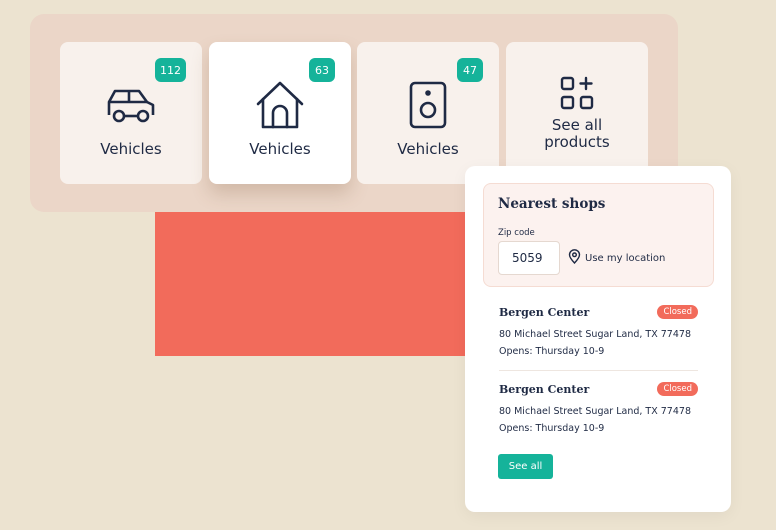 This screenshot has height=530, width=776. What do you see at coordinates (516, 233) in the screenshot?
I see `zip-code-label: Zip code` at bounding box center [516, 233].